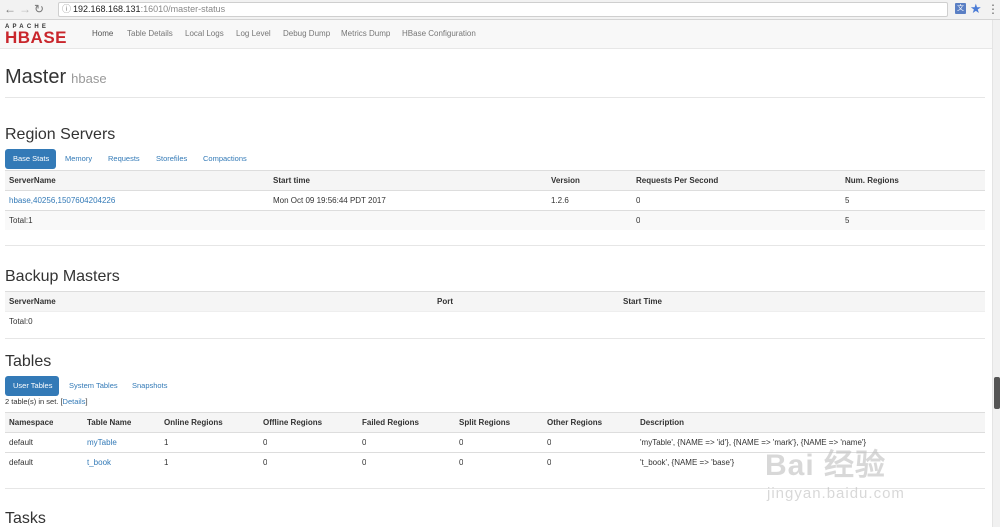 This screenshot has height=528, width=1000. What do you see at coordinates (86, 401) in the screenshot?
I see `note-suffix: ]` at bounding box center [86, 401].